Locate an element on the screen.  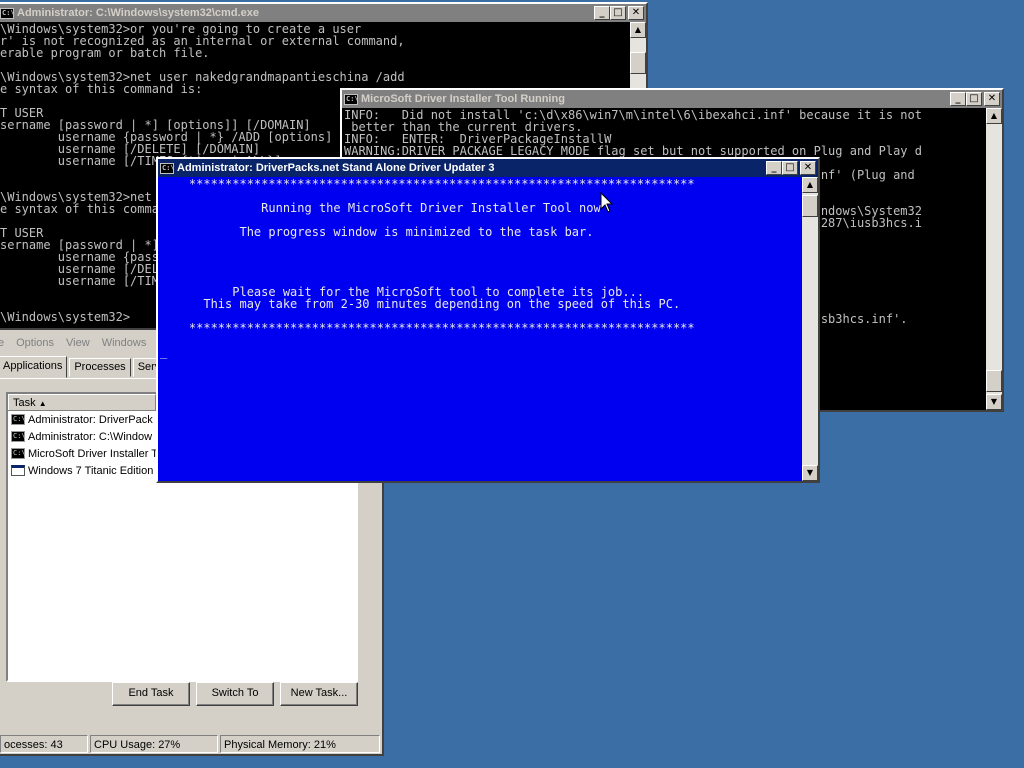
process-count: ocesses: 43 is located at coordinates (44, 744).